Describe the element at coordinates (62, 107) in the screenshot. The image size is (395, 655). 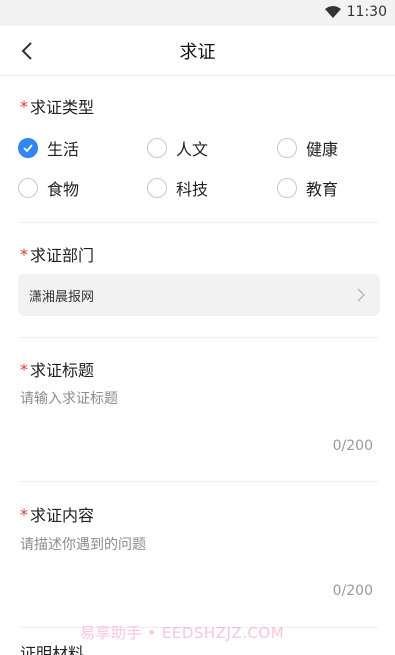
I see `category-label-text: 求证类型` at that location.